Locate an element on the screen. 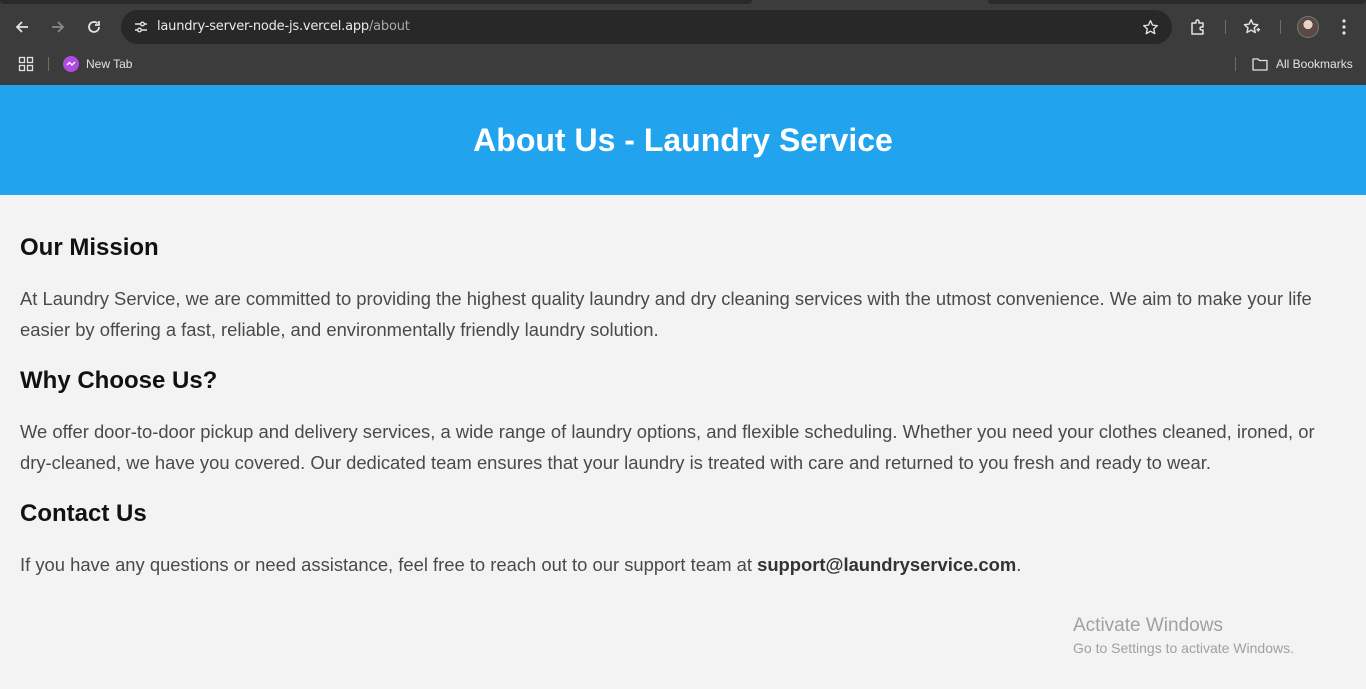 This screenshot has height=689, width=1366. site-info-button is located at coordinates (141, 27).